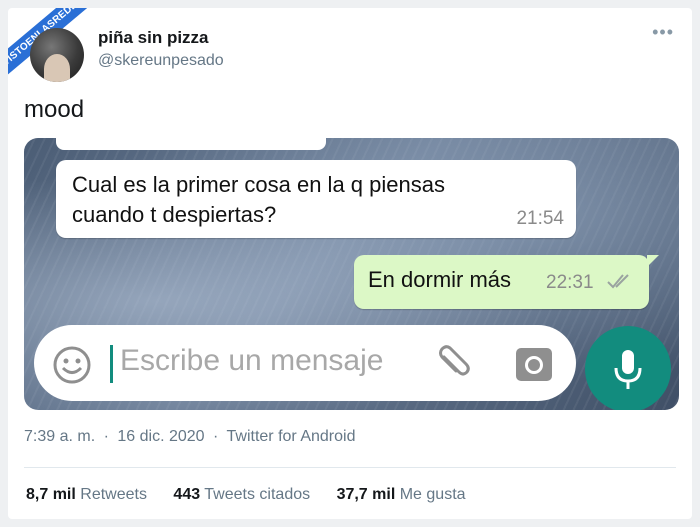  What do you see at coordinates (540, 218) in the screenshot?
I see `incoming-message-time: 21:54` at bounding box center [540, 218].